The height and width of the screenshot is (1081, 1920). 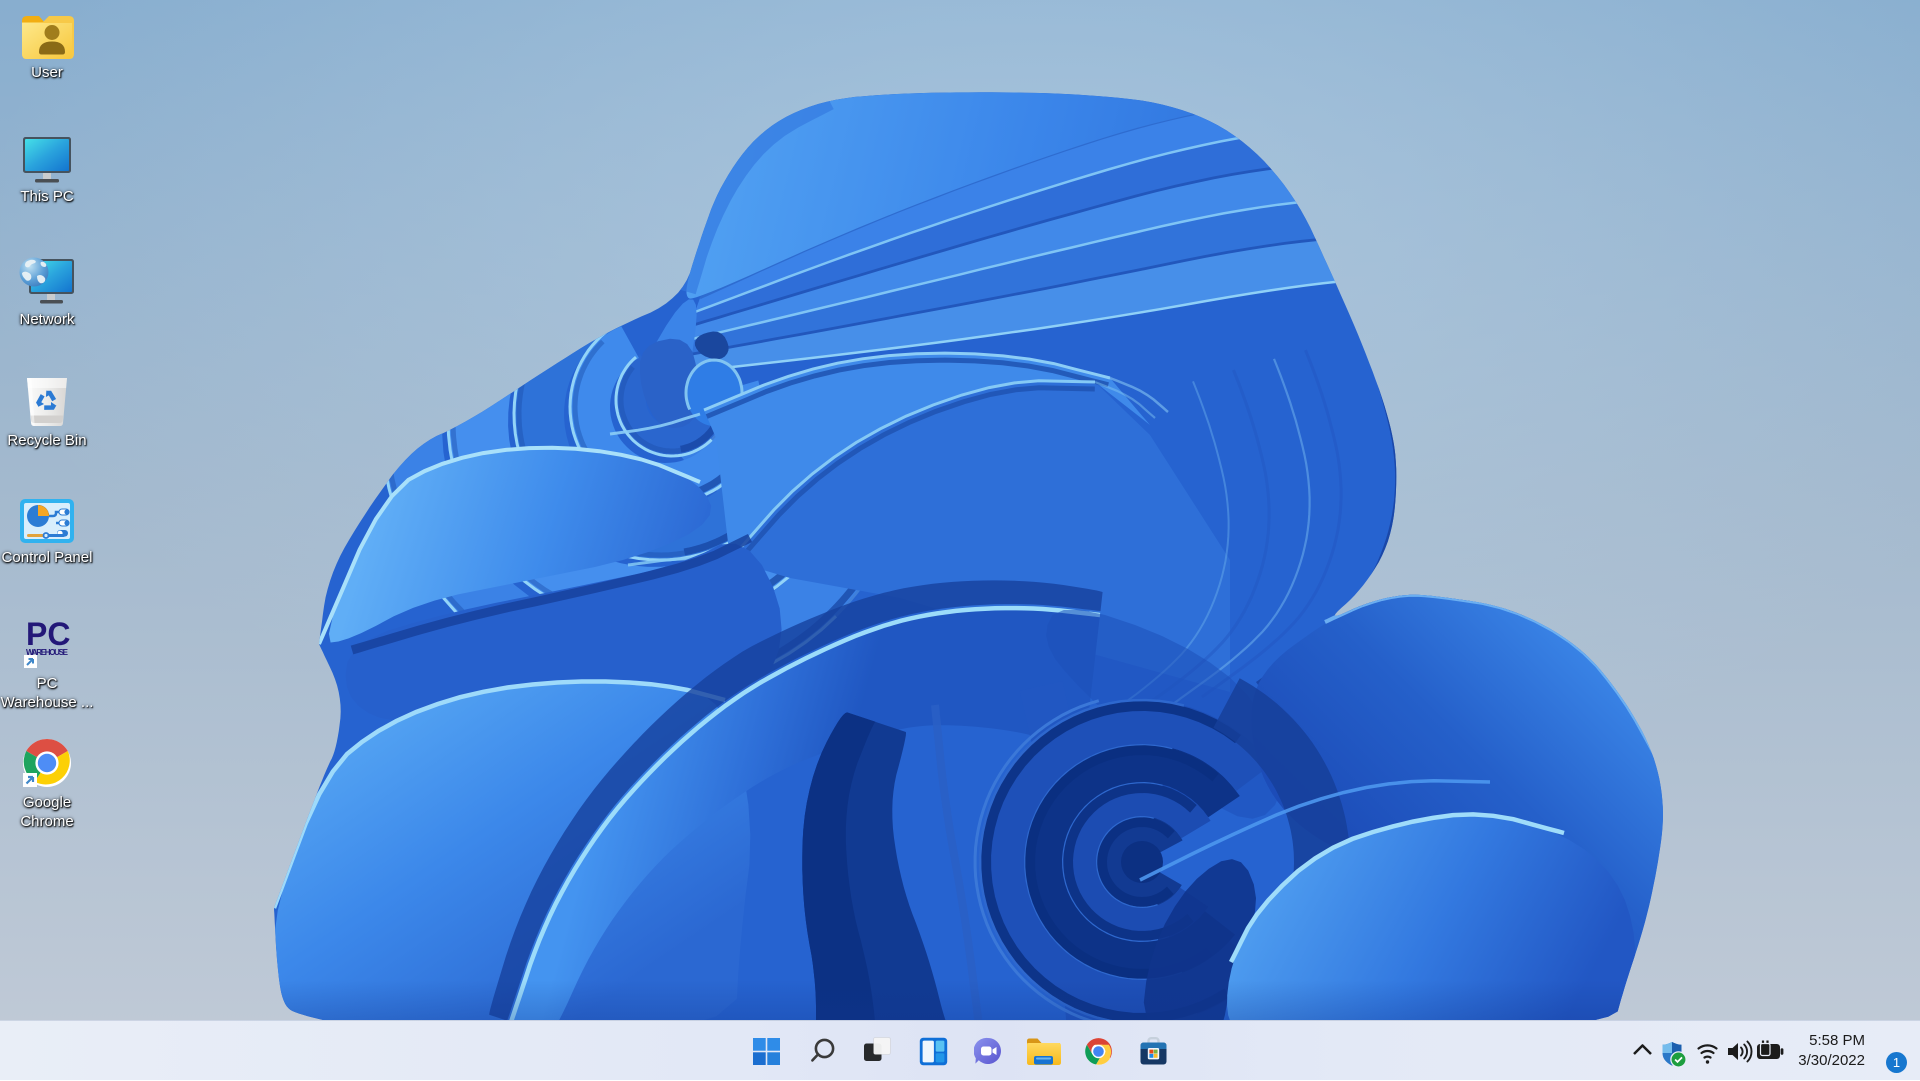 What do you see at coordinates (48, 634) in the screenshot?
I see `svg-text: PC` at bounding box center [48, 634].